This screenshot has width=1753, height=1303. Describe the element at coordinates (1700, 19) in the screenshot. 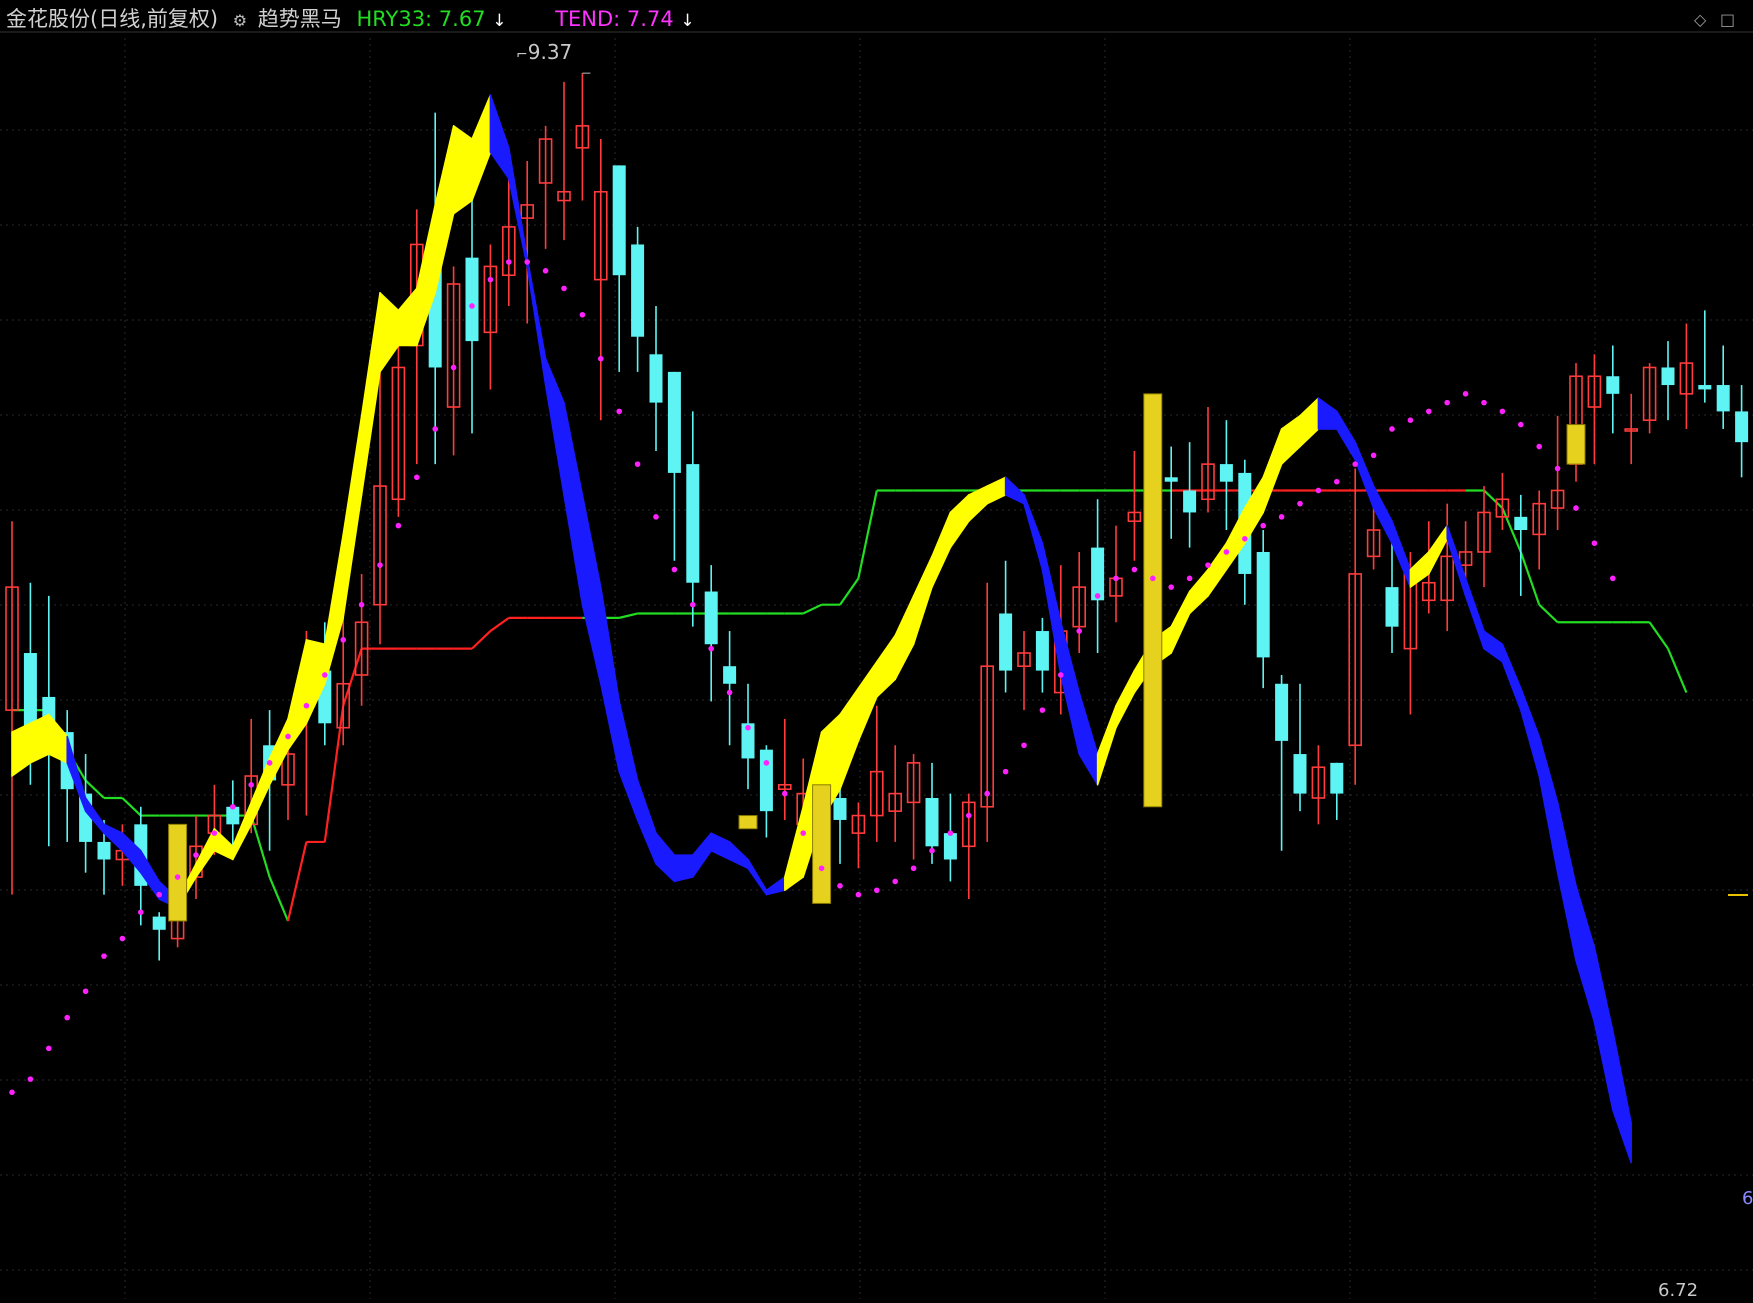

I see `diamond-icon: ◇` at that location.